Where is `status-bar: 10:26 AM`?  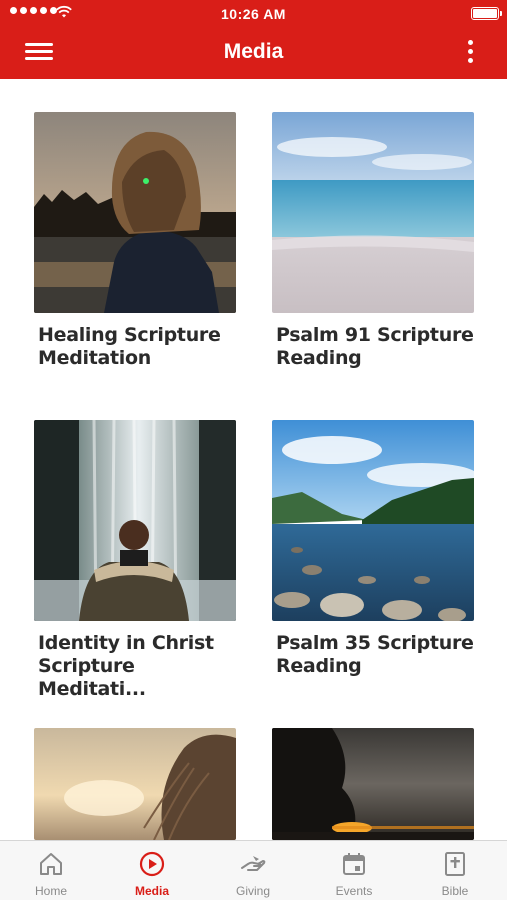 status-bar: 10:26 AM is located at coordinates (253, 14).